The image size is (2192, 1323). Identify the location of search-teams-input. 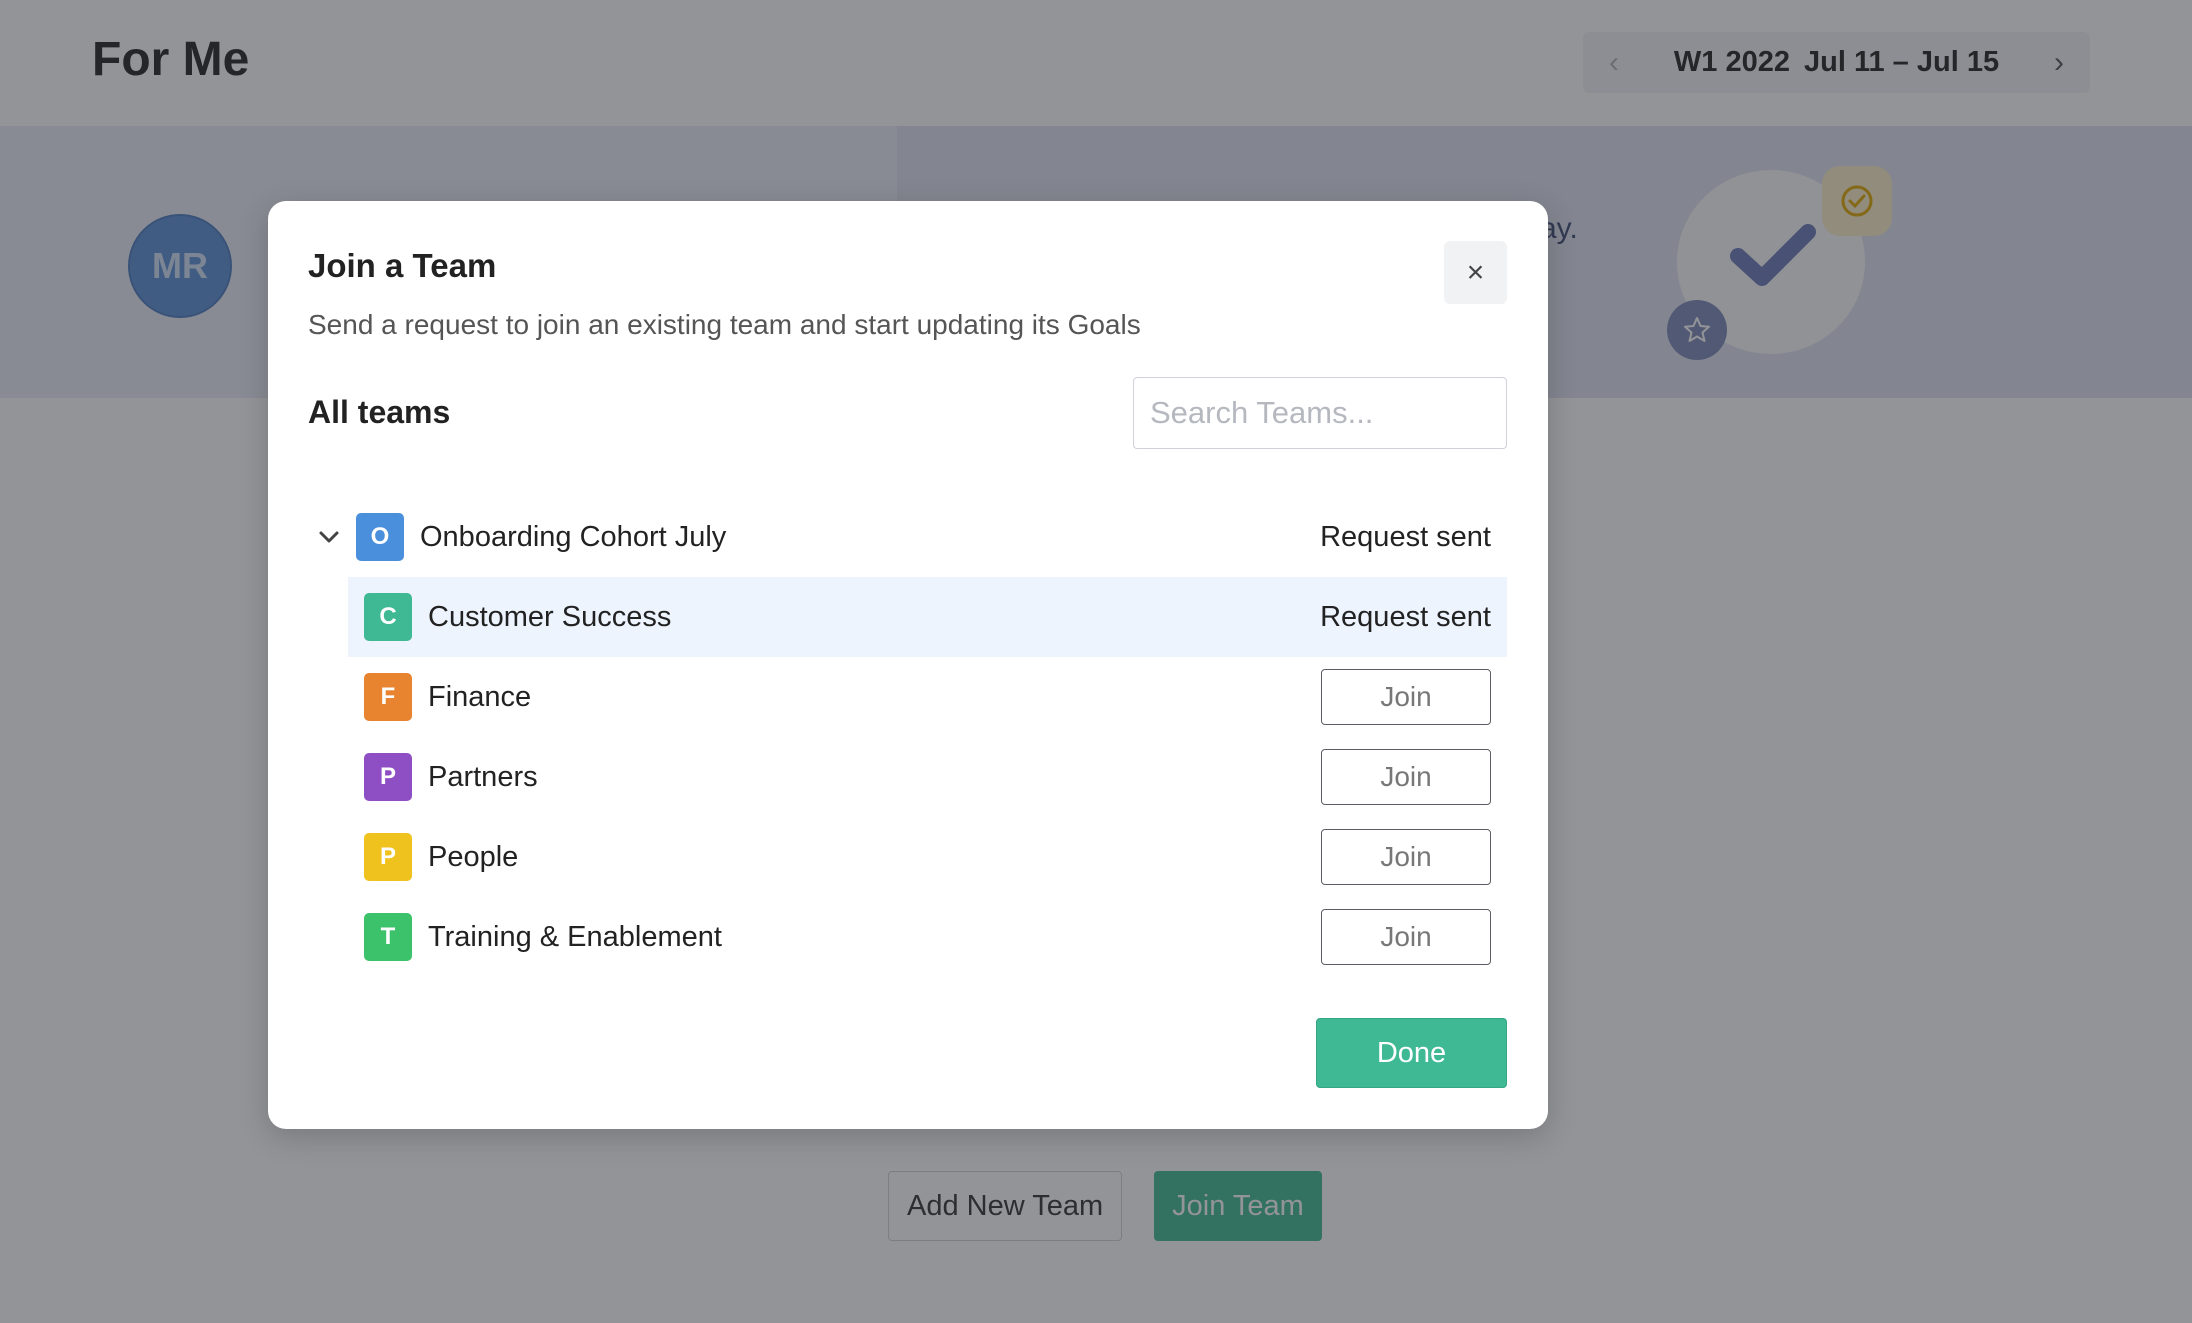
(1320, 413).